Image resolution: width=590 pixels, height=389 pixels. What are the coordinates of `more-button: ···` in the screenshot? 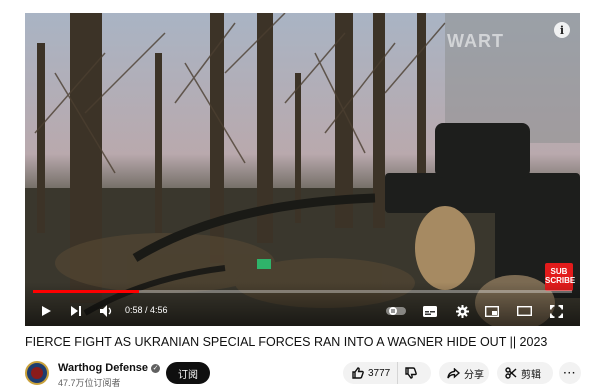 It's located at (570, 373).